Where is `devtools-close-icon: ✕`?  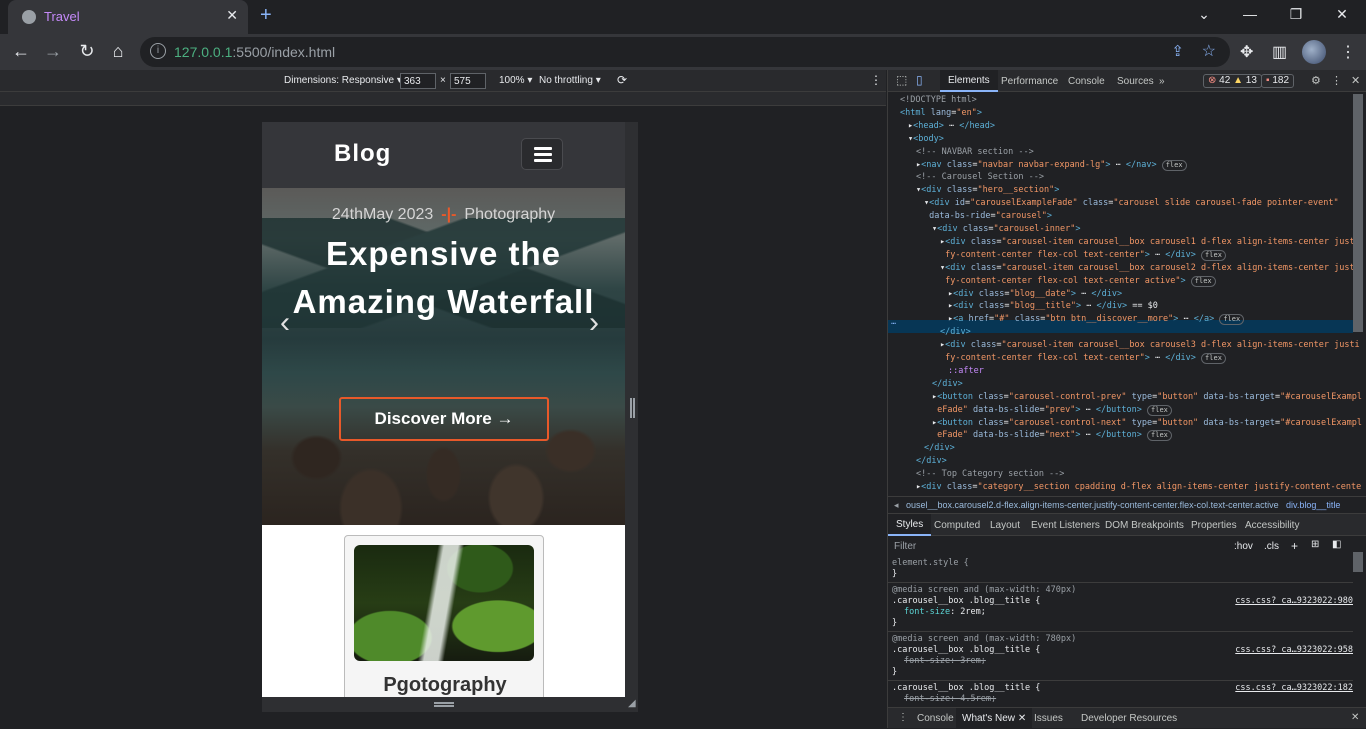
devtools-close-icon: ✕ is located at coordinates (1355, 80).